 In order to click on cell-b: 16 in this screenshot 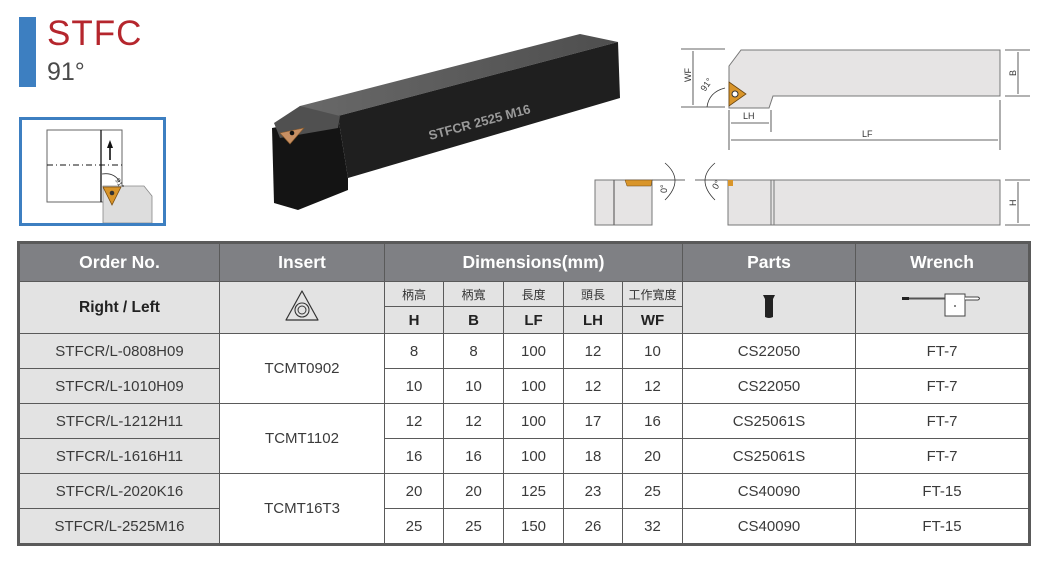, I will do `click(473, 456)`.